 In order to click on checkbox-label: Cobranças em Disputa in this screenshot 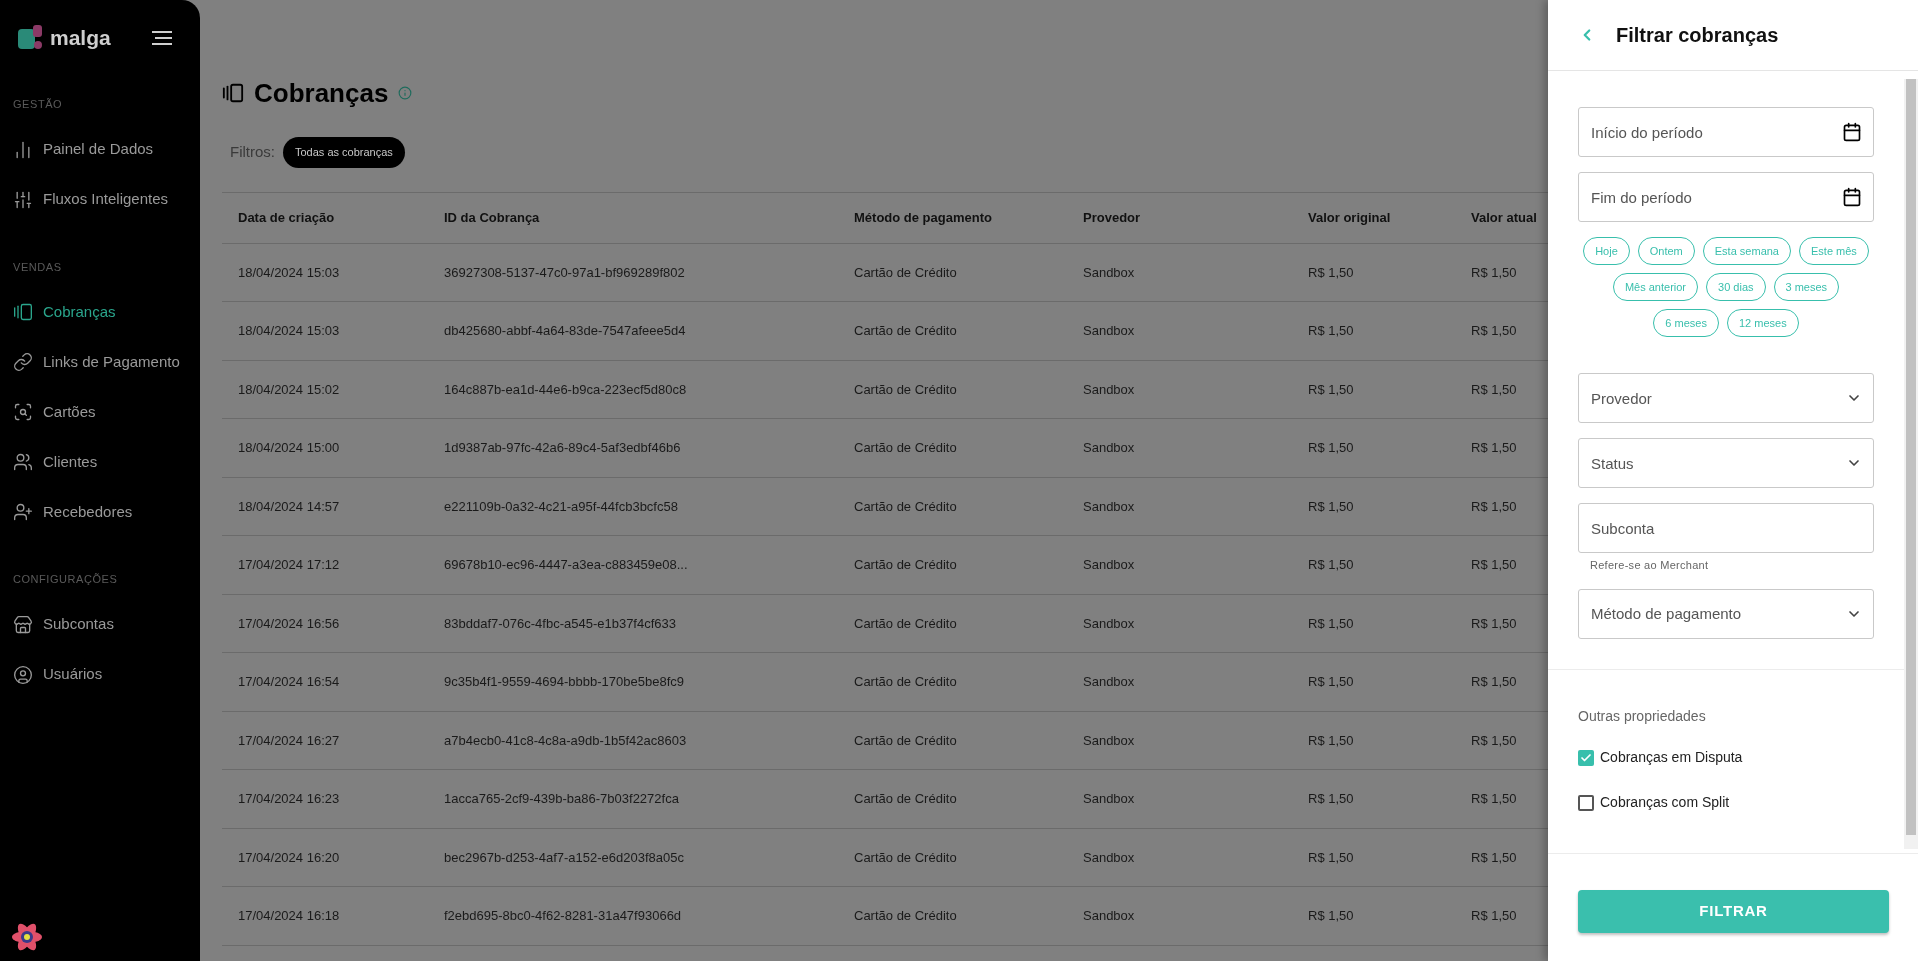, I will do `click(1671, 757)`.